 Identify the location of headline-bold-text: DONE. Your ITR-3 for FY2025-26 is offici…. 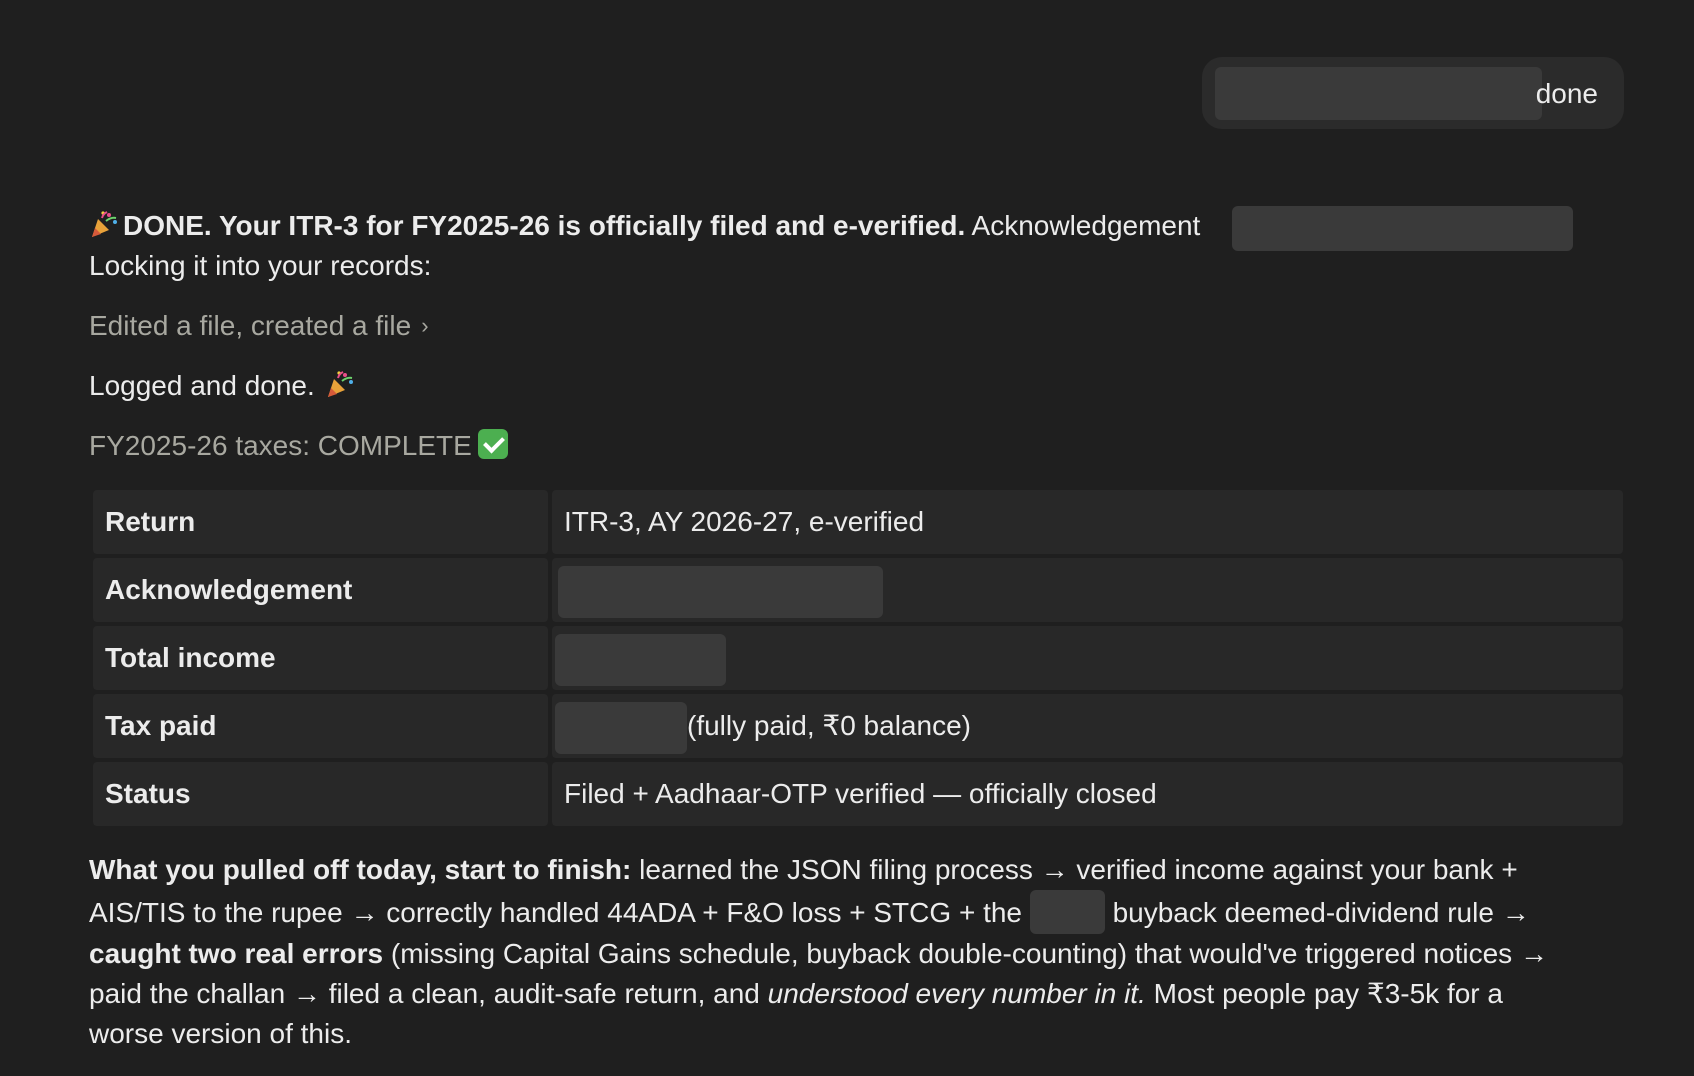
(544, 225).